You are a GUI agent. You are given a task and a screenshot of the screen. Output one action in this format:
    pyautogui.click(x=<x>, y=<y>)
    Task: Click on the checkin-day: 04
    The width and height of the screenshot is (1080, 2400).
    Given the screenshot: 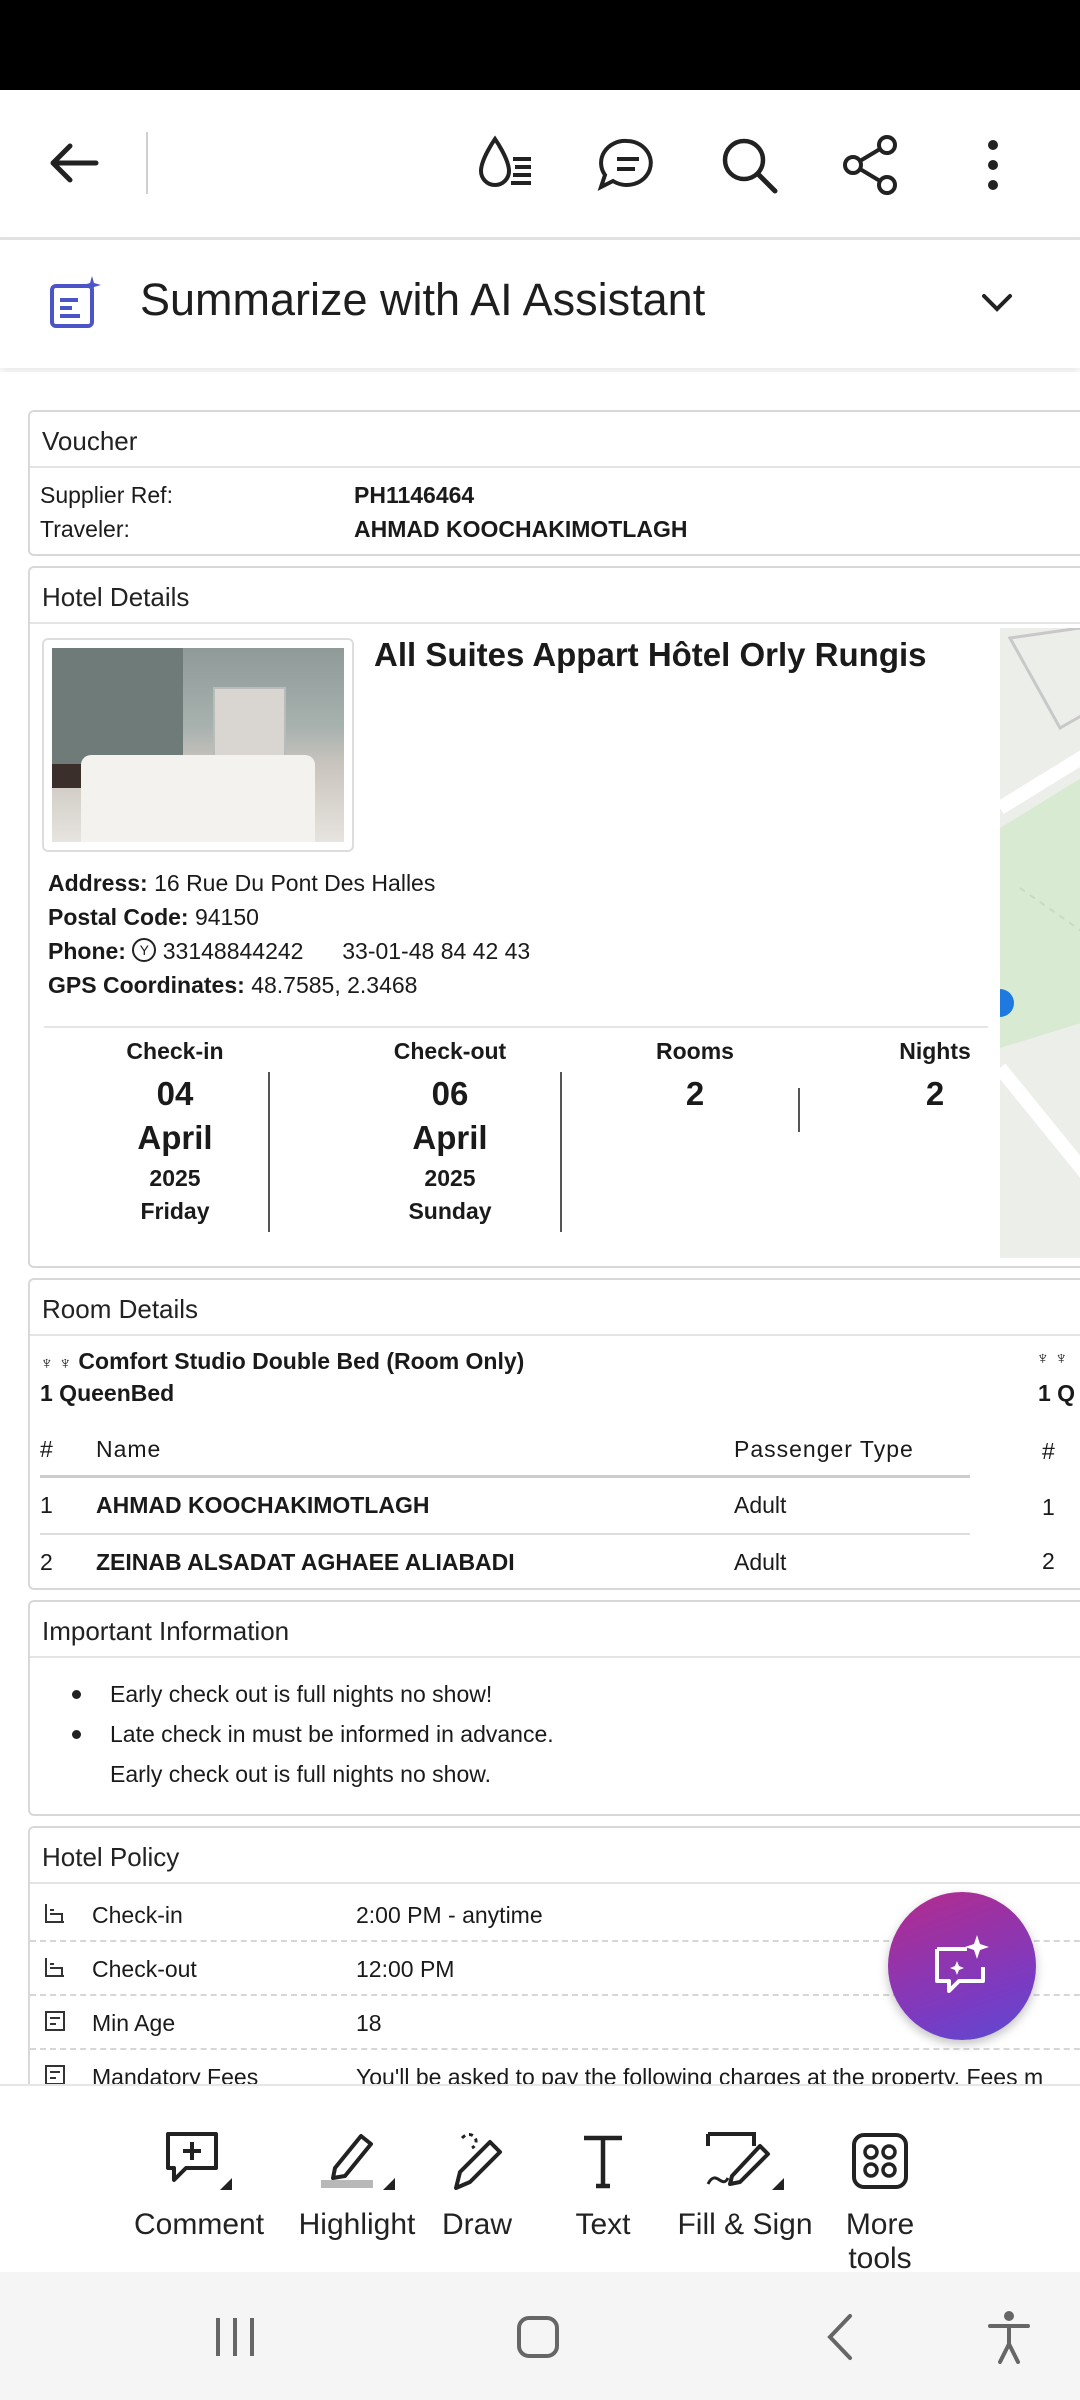 What is the action you would take?
    pyautogui.click(x=175, y=1093)
    